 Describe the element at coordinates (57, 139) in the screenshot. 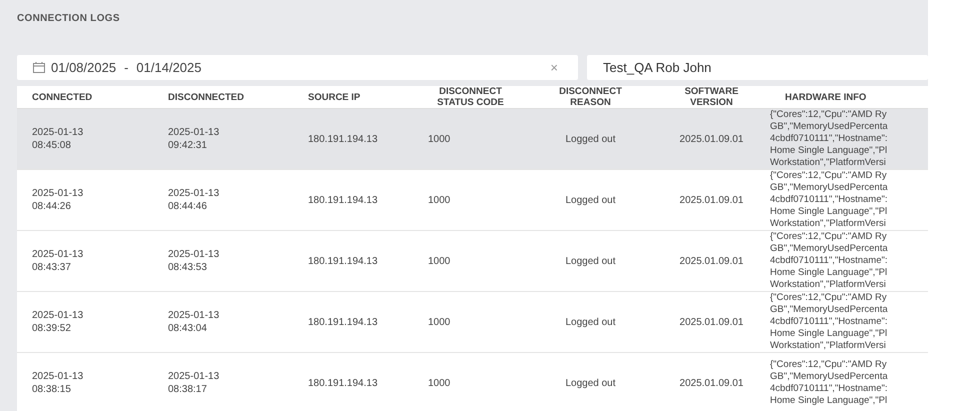

I see `table-cell-text: 2025-01-13 08:45:08` at that location.